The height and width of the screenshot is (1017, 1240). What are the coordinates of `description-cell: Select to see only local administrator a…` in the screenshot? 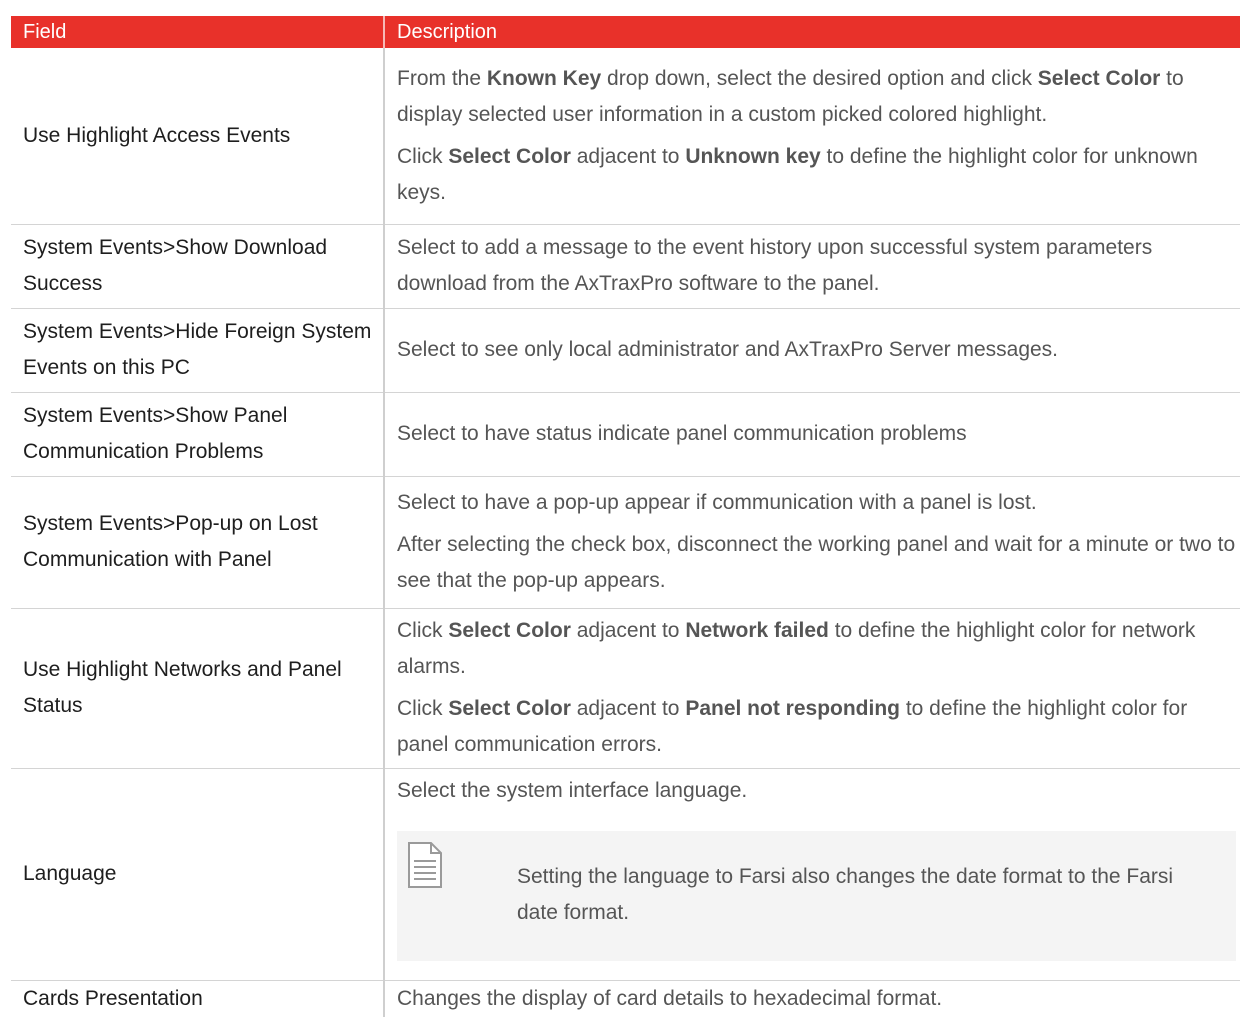 It's located at (812, 350).